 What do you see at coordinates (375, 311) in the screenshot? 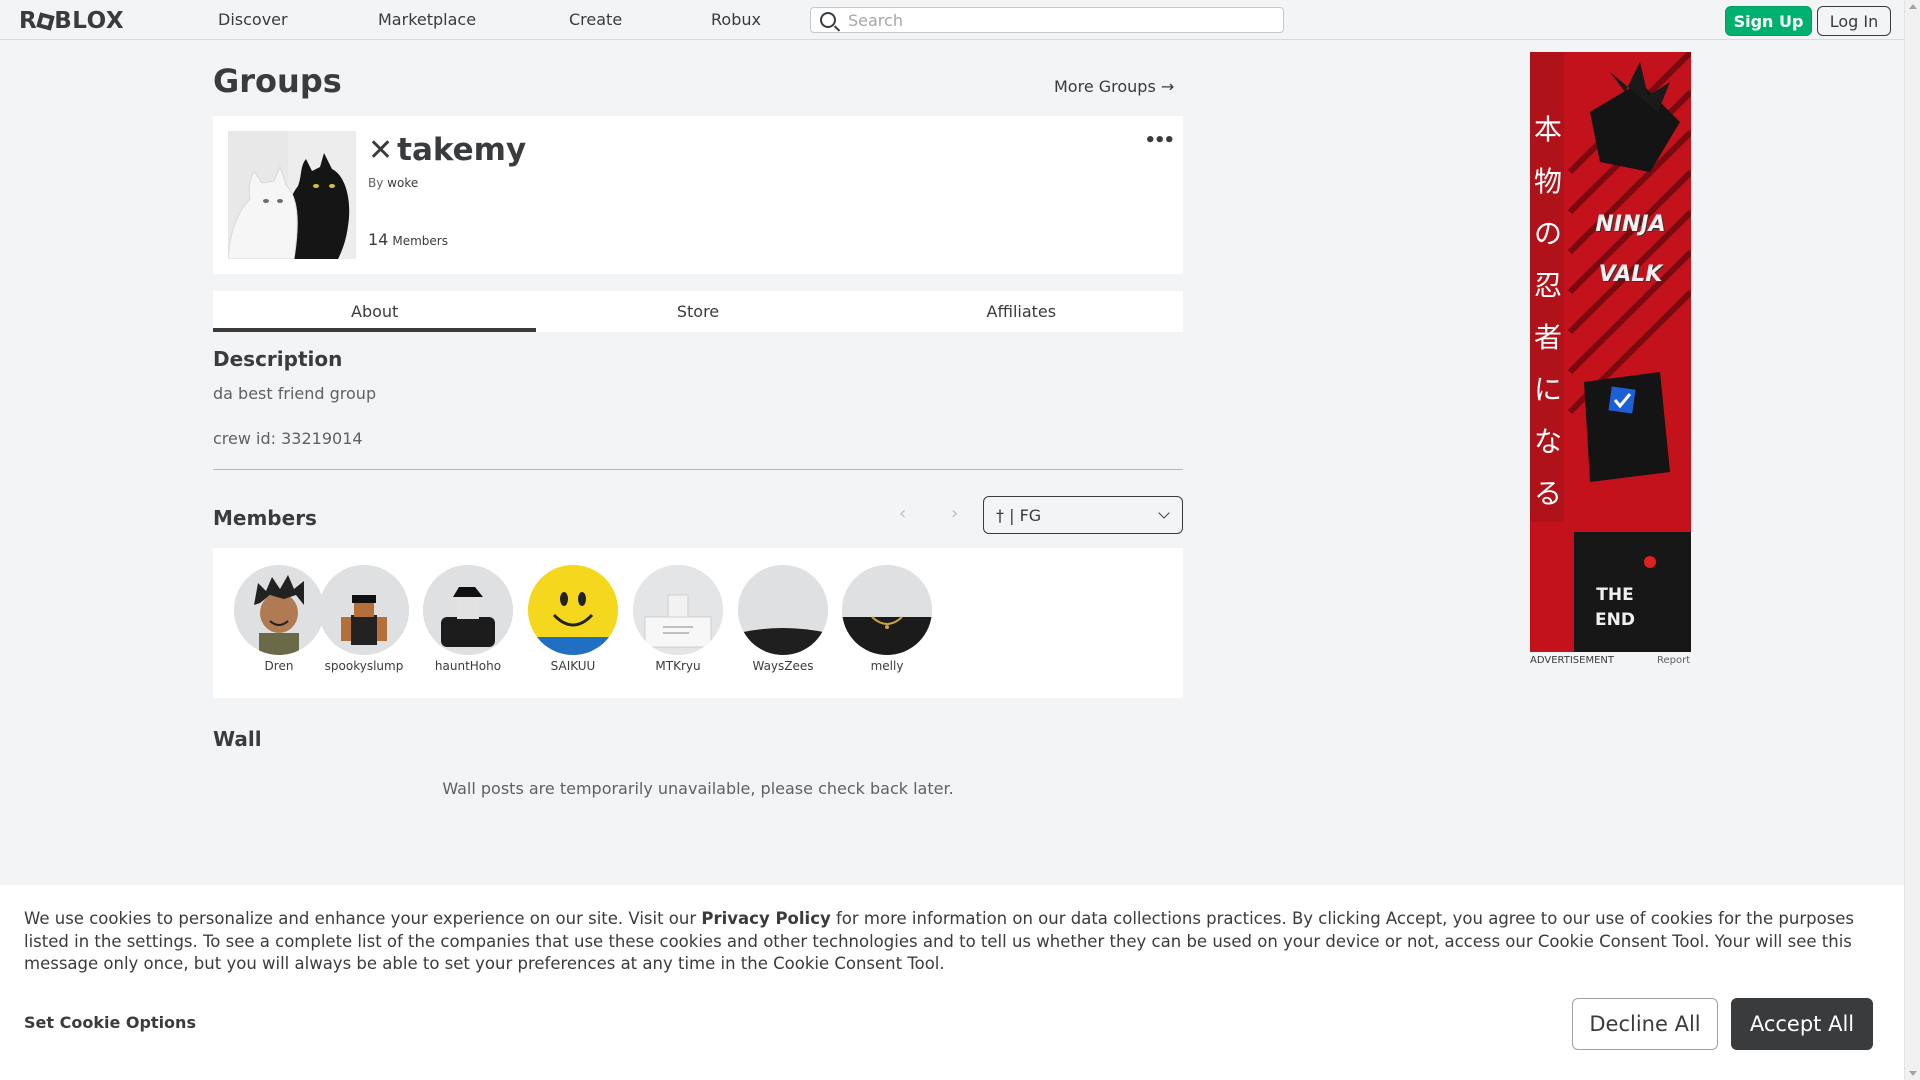
I see `tab-about: About` at bounding box center [375, 311].